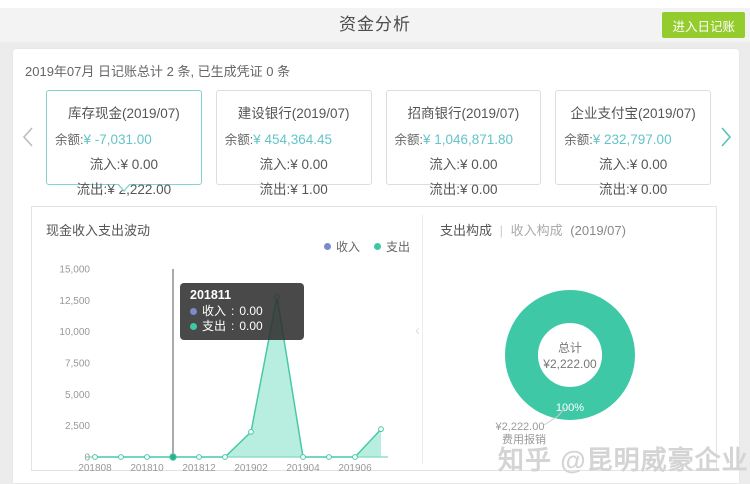  I want to click on svg-text: 15,000, so click(74, 270).